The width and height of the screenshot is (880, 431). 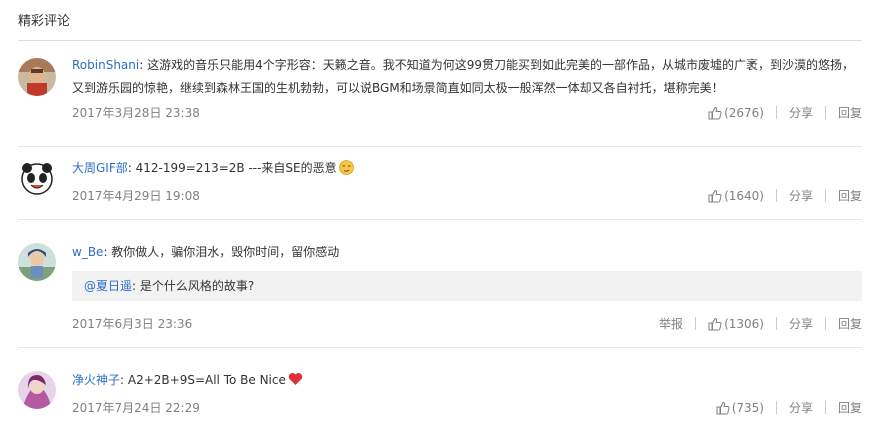 I want to click on comment-actions: (1640) 分享 回复, so click(x=785, y=195).